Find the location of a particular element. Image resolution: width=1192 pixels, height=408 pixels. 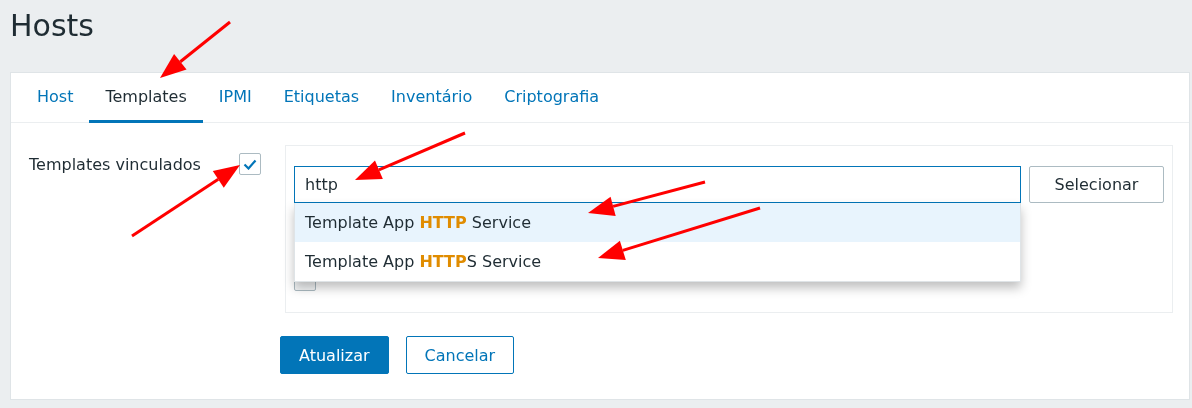

page-title: Hosts is located at coordinates (52, 26).